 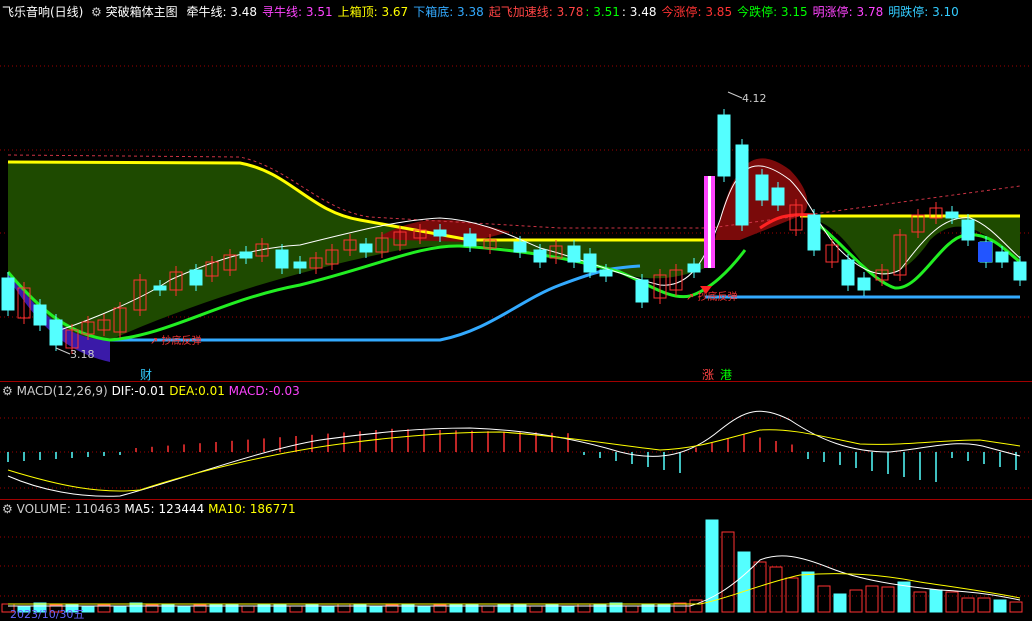 I want to click on macd-name: MACD(12,26,9), so click(x=62, y=391).